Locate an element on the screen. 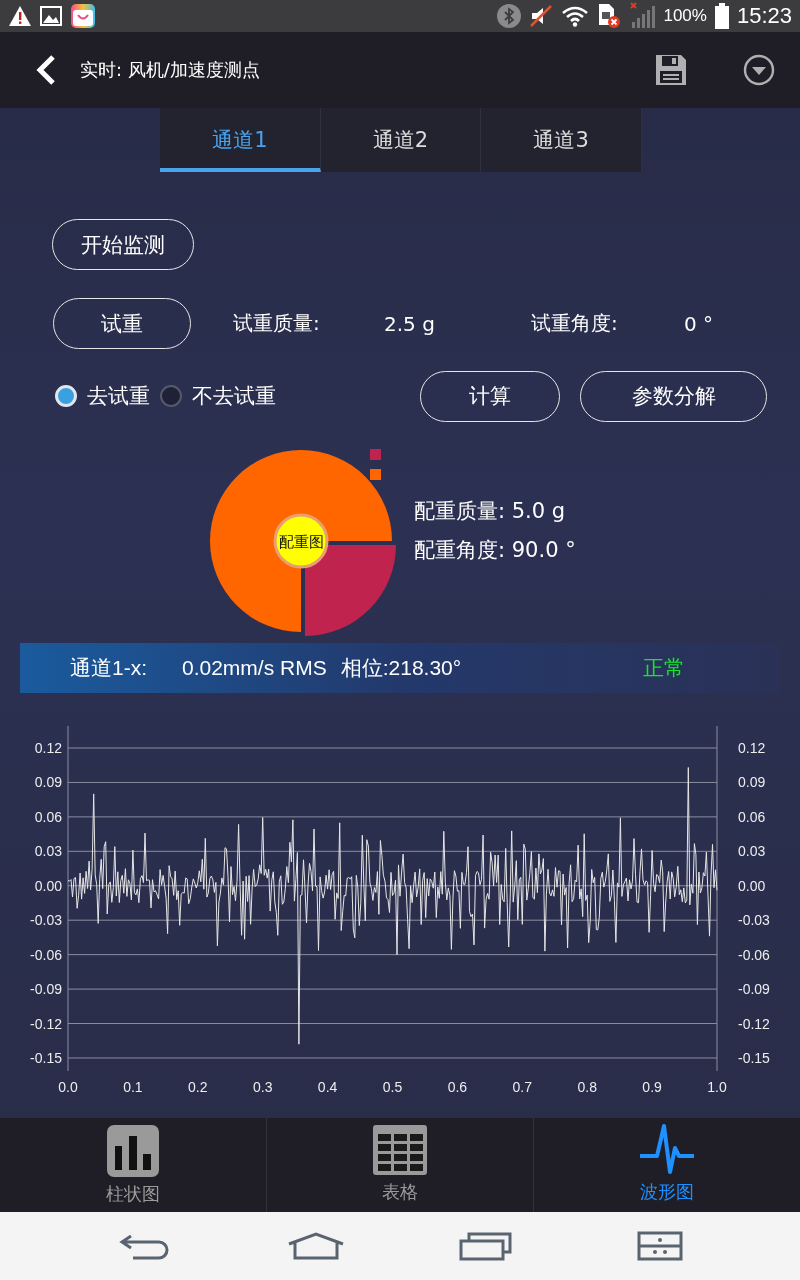  x-axis-label: 0.0 is located at coordinates (68, 1087).